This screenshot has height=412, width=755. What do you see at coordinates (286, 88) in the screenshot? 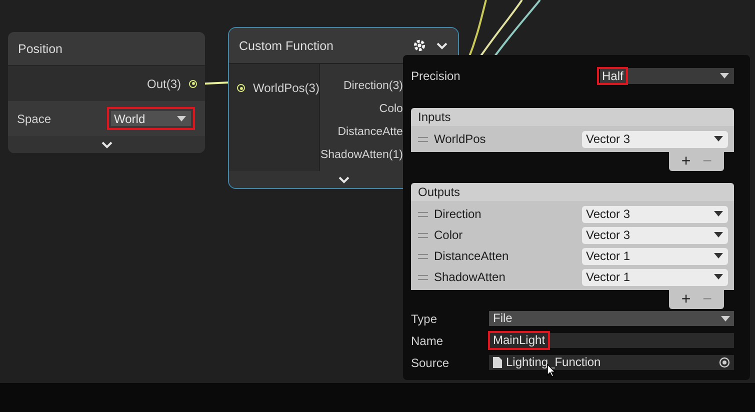
I see `port-label: WorldPos(3)` at bounding box center [286, 88].